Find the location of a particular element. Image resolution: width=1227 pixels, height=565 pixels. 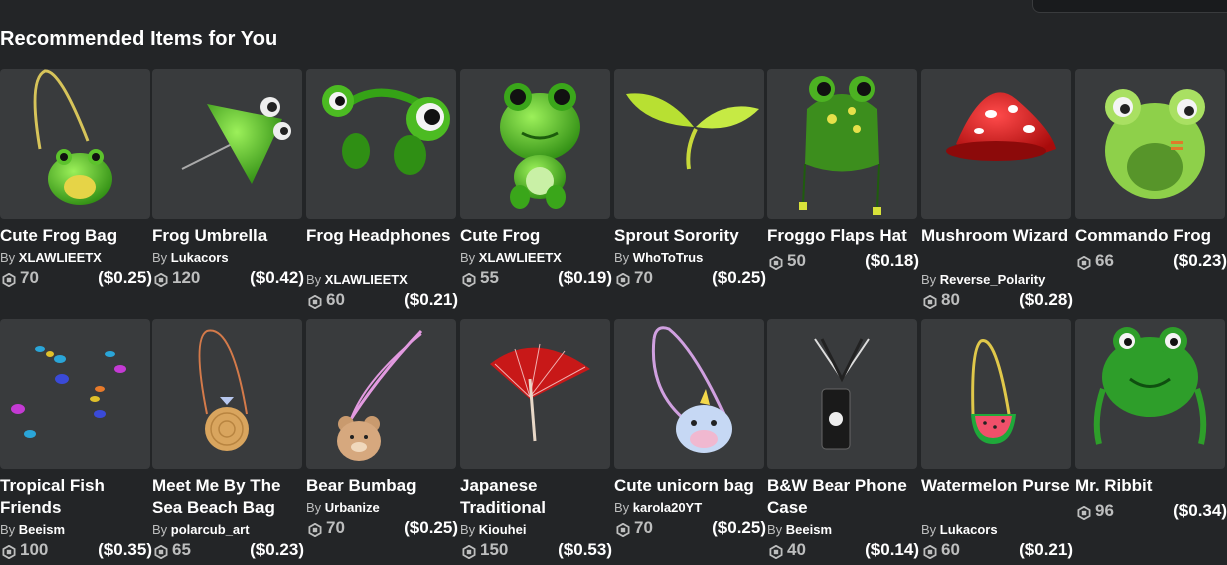

item-name: Frog Umbrella is located at coordinates (228, 236).